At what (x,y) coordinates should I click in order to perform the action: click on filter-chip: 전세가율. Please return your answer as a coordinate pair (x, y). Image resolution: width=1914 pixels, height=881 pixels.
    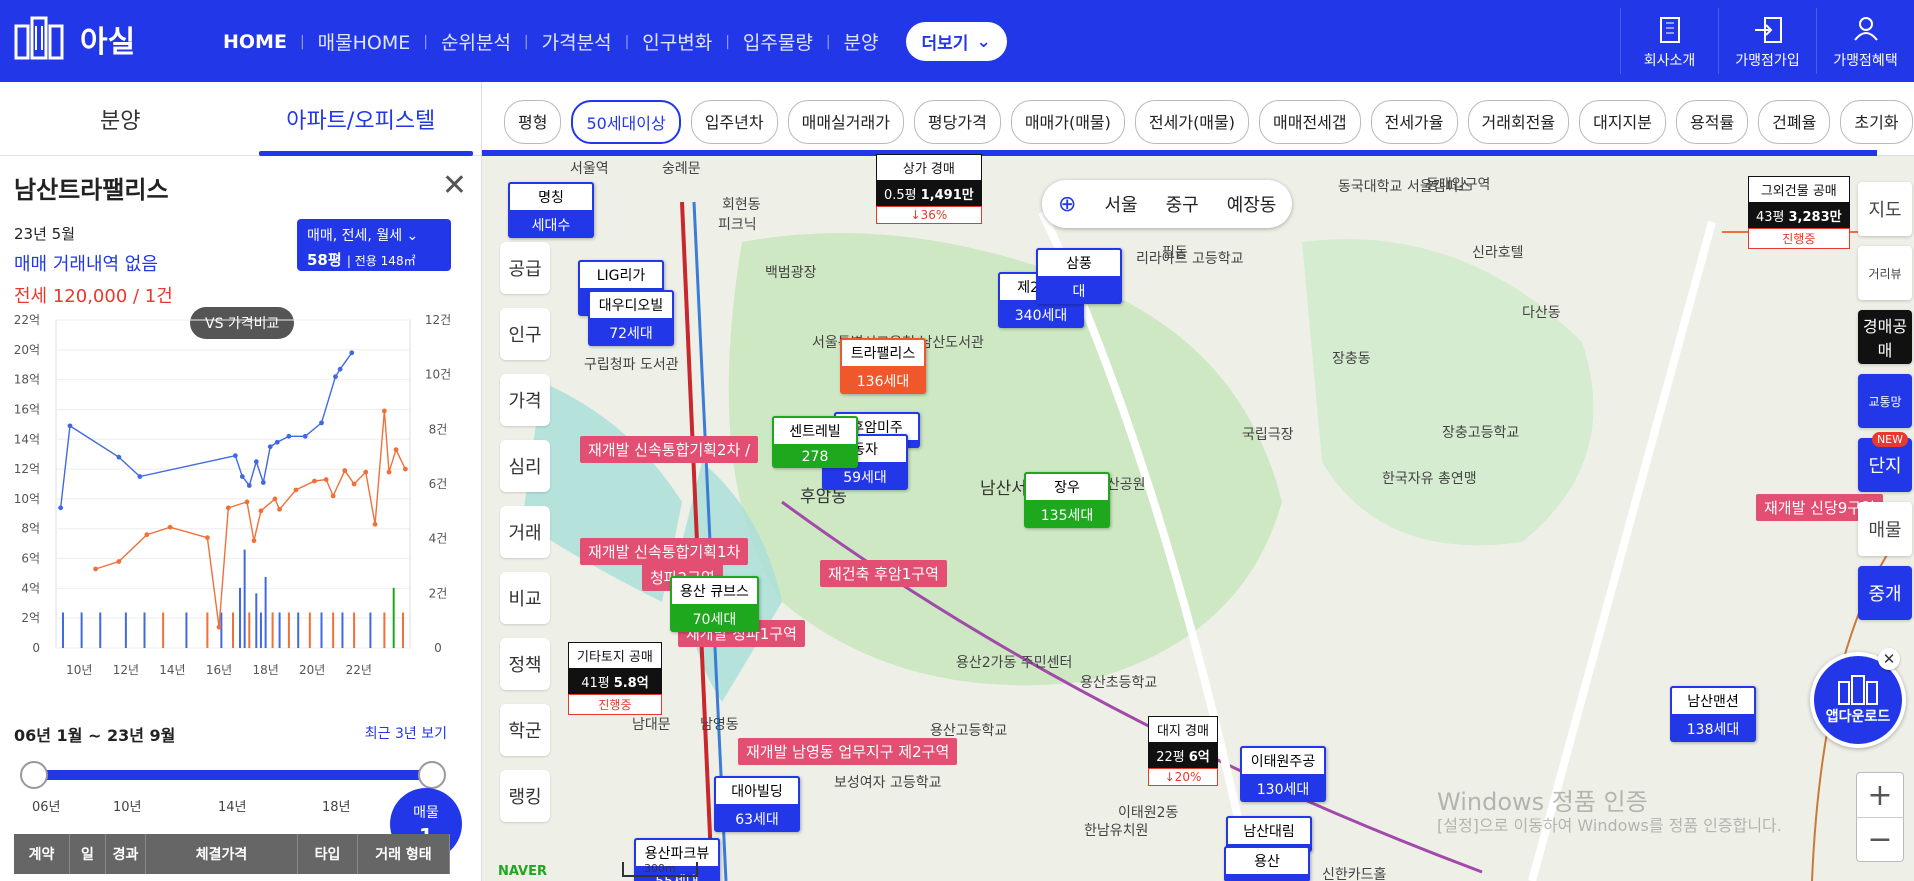
    Looking at the image, I should click on (1414, 122).